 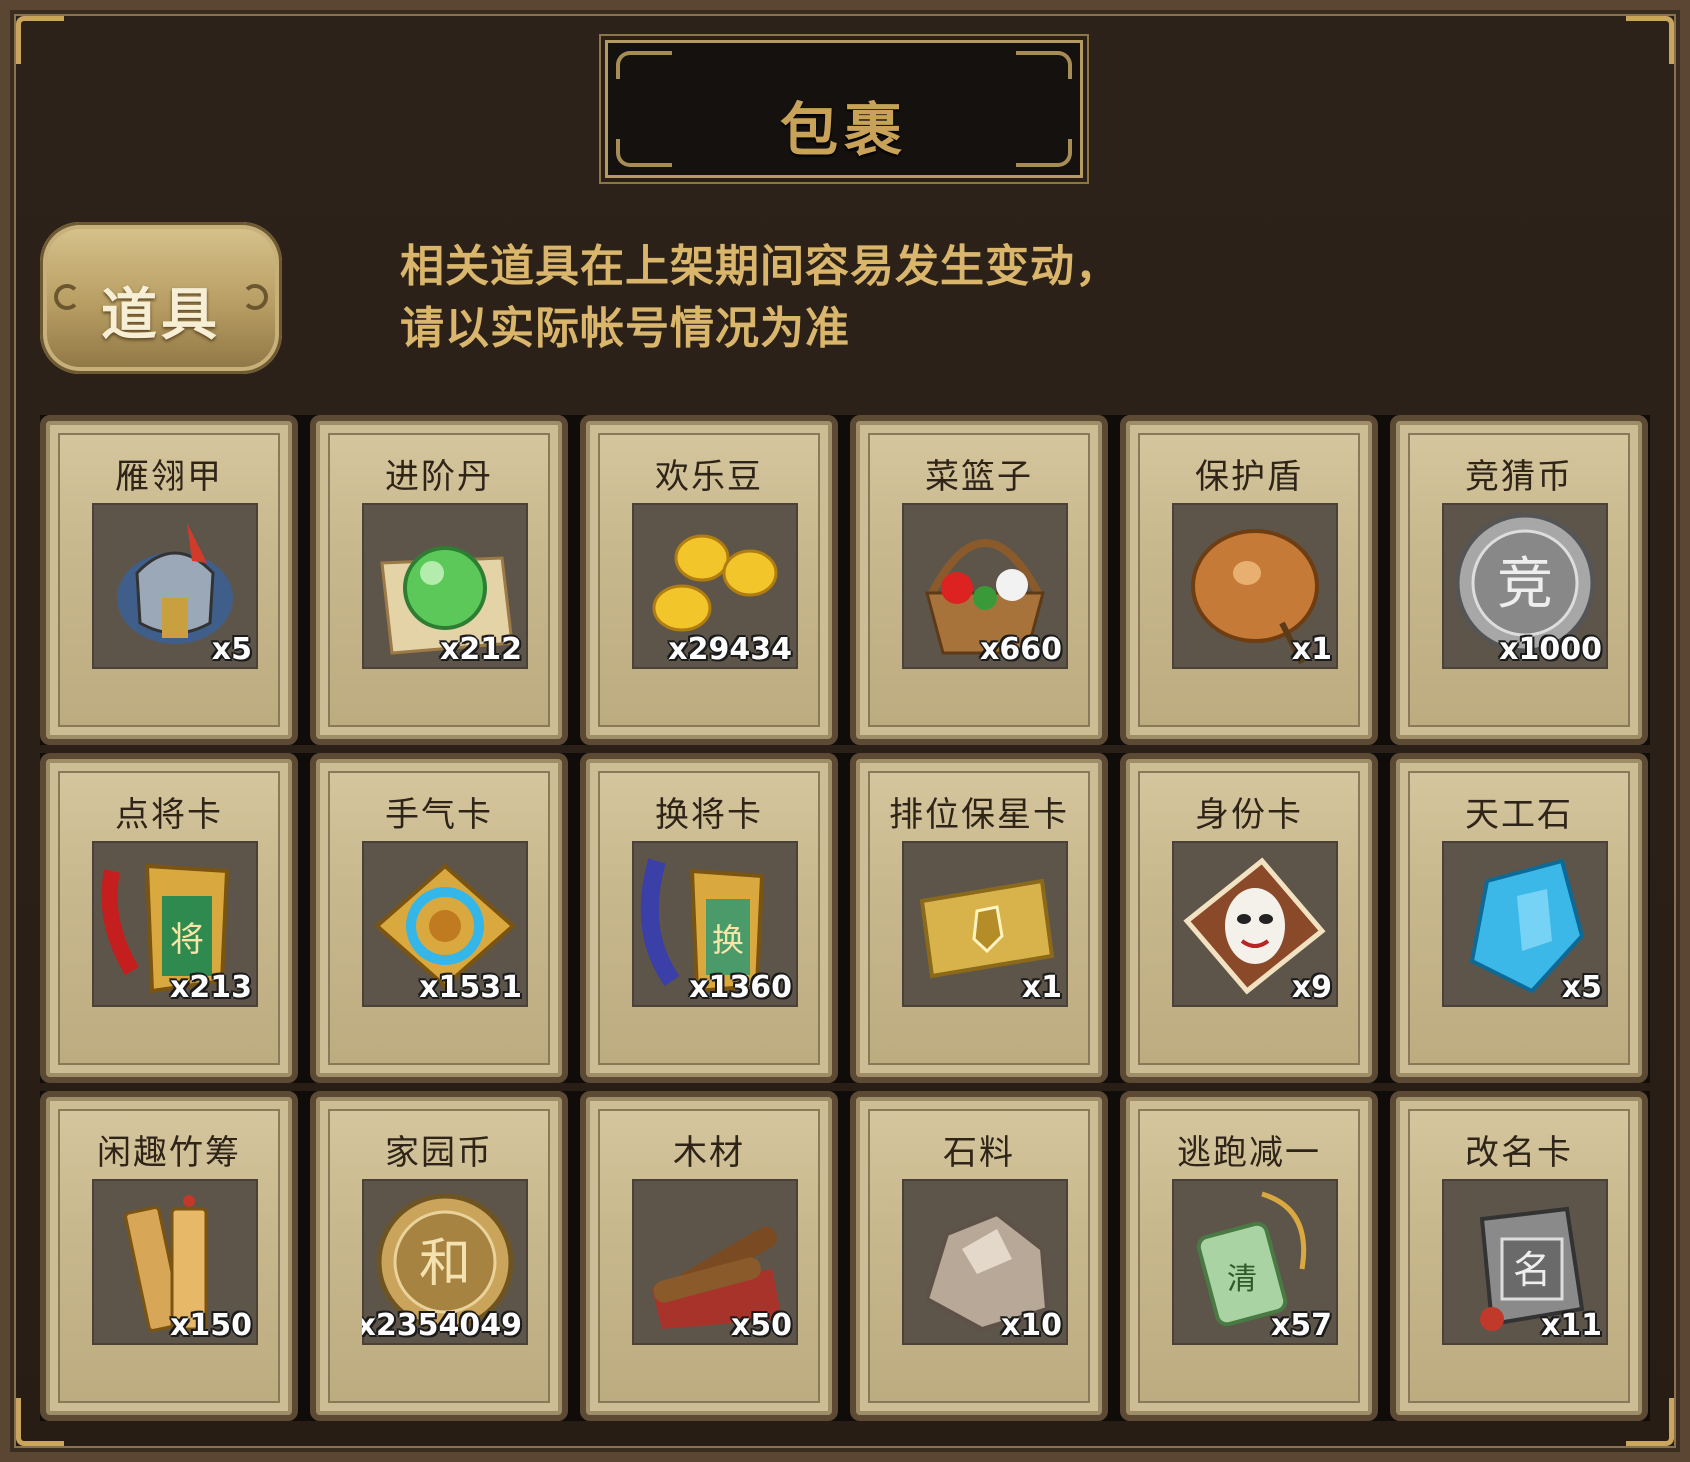 What do you see at coordinates (161, 315) in the screenshot?
I see `tab-items-label: 道具` at bounding box center [161, 315].